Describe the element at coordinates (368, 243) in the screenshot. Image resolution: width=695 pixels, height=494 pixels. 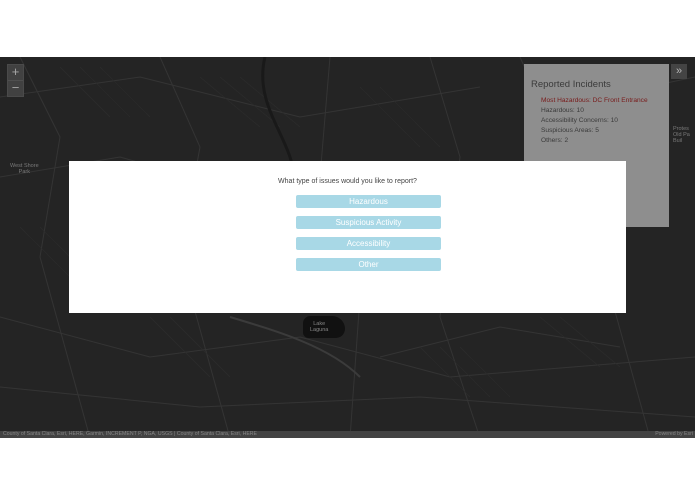
I see `accessibility-button: Accessibility` at that location.